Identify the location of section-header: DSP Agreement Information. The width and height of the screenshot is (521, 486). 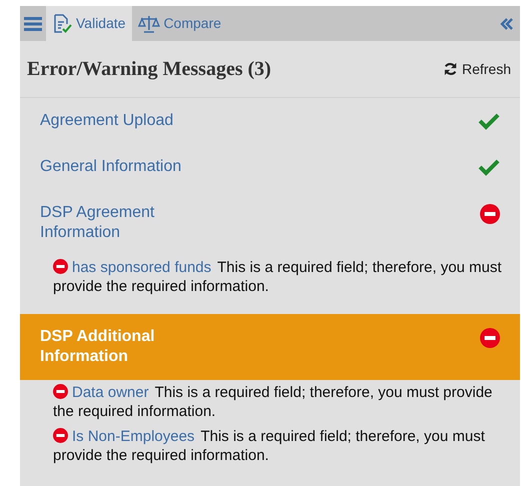
(270, 223).